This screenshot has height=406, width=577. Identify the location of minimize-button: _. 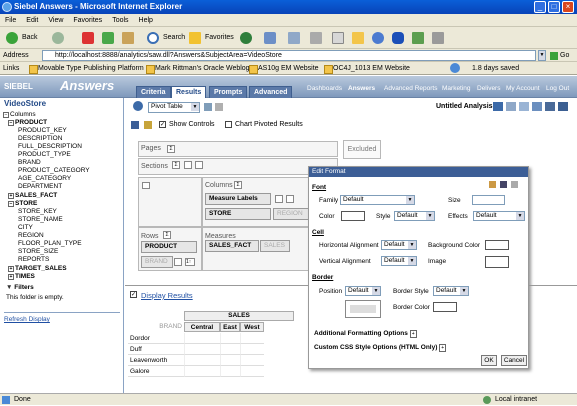
(540, 7).